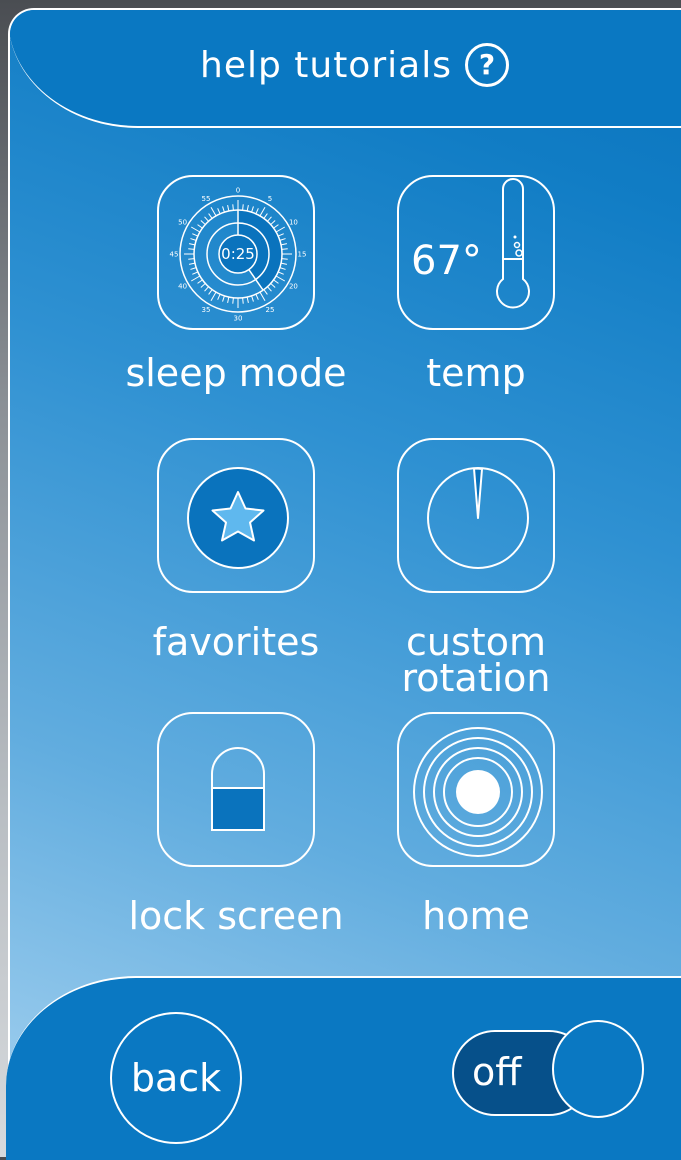 The image size is (681, 1160). I want to click on dial-number: 35, so click(206, 310).